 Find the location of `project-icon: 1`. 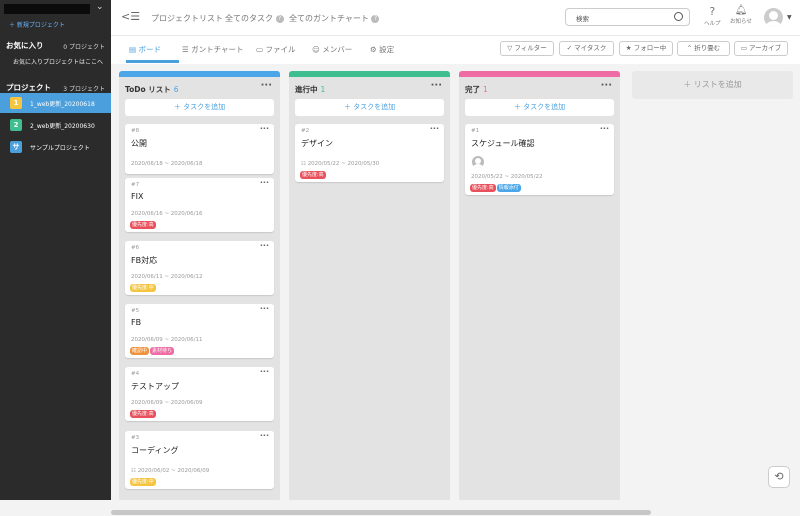

project-icon: 1 is located at coordinates (16, 103).